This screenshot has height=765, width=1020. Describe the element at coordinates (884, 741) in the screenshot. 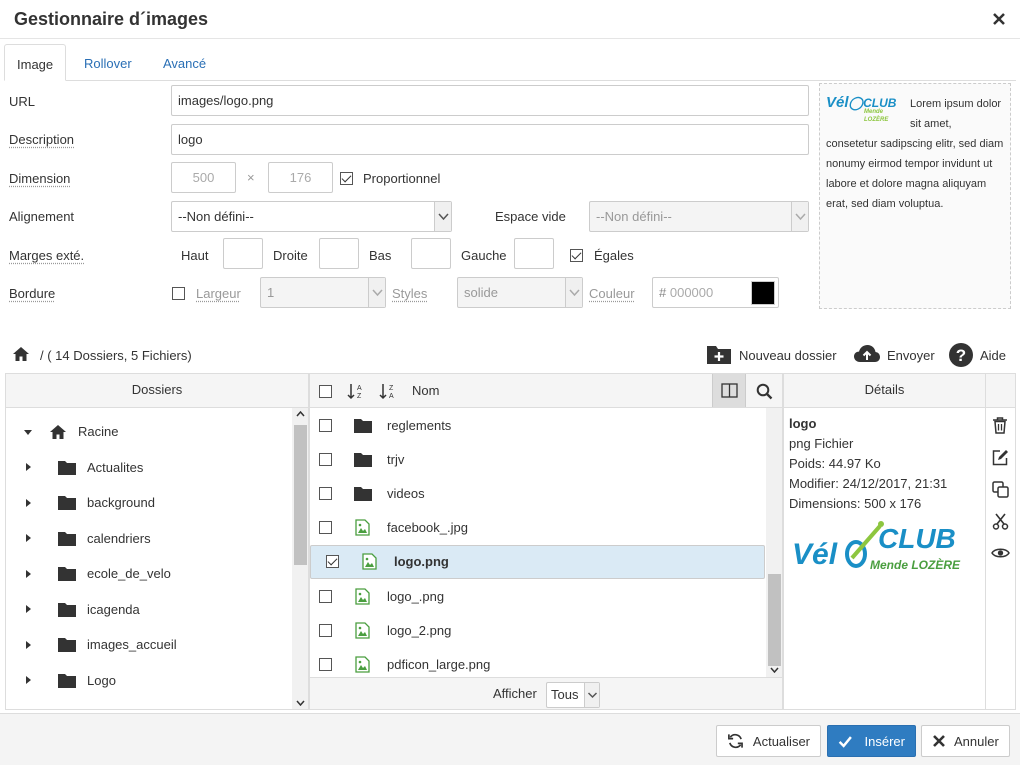

I see `insert-label: Insérer` at that location.